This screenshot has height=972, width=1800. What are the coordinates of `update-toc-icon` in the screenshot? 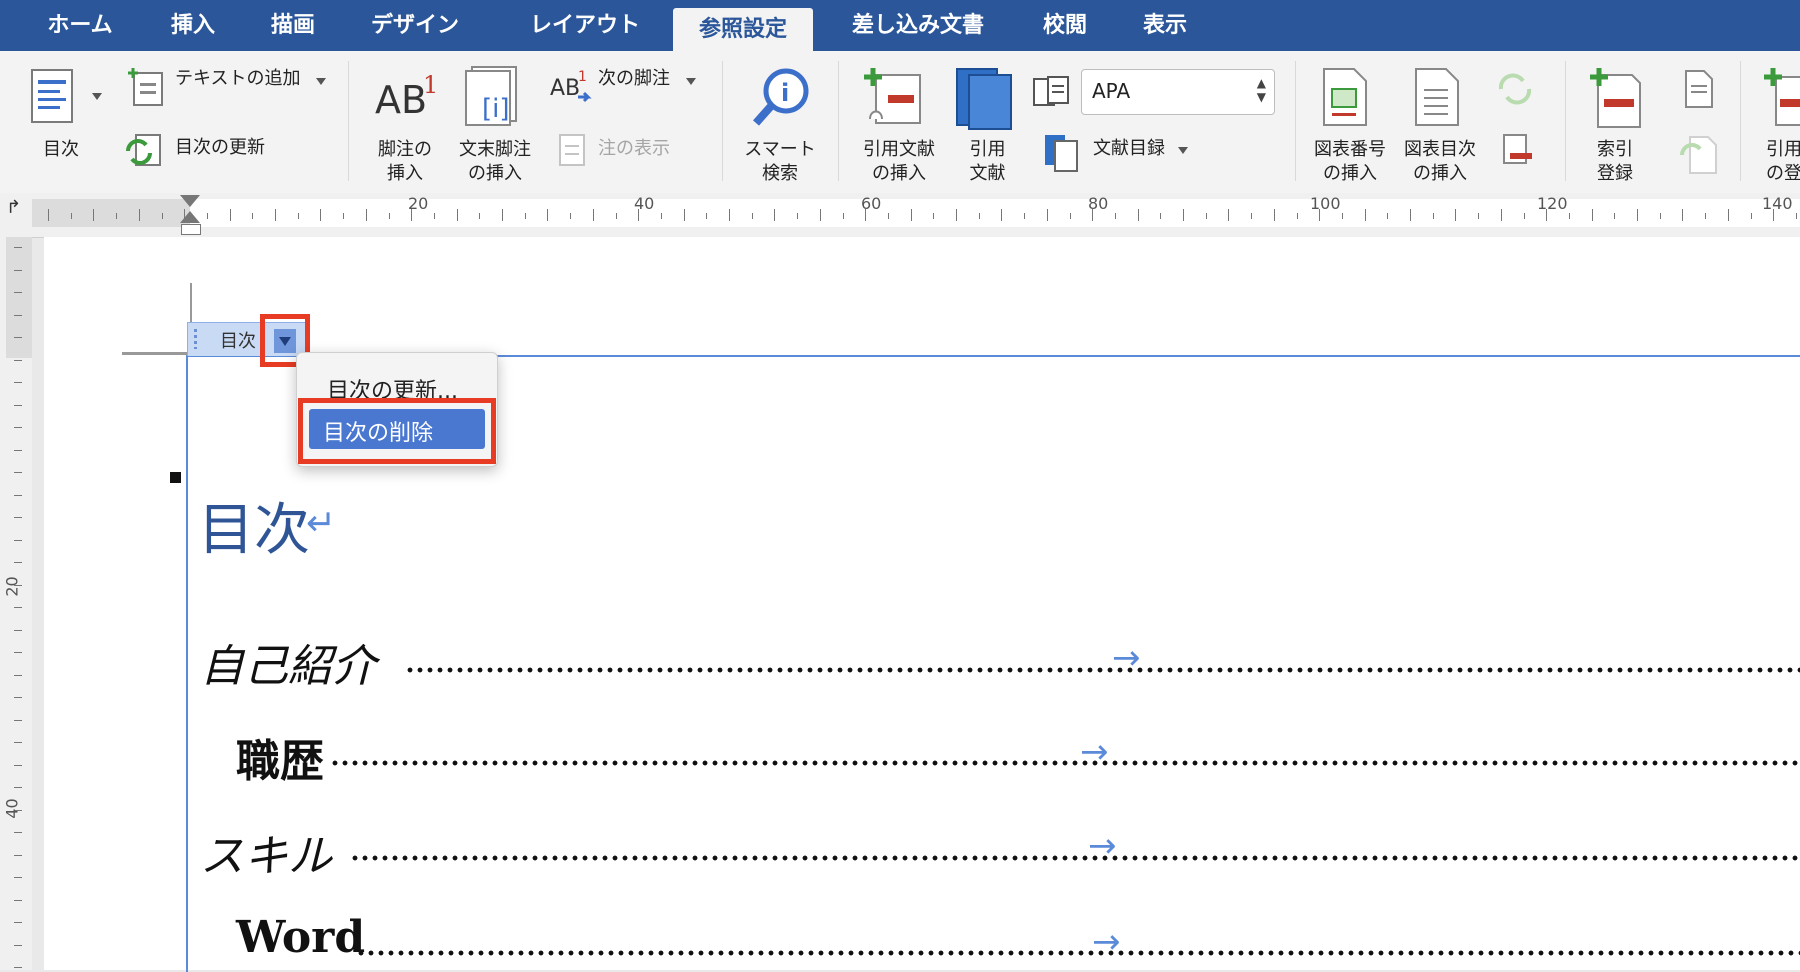 It's located at (144, 153).